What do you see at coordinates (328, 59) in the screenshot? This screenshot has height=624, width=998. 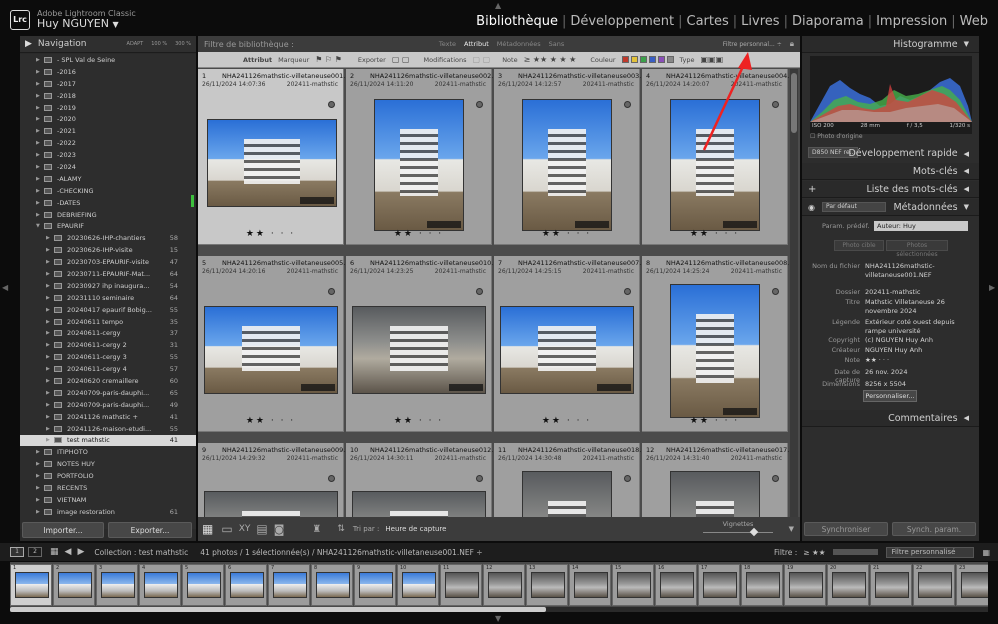 I see `flag-icons: ⚑ ⚐ ⚑` at bounding box center [328, 59].